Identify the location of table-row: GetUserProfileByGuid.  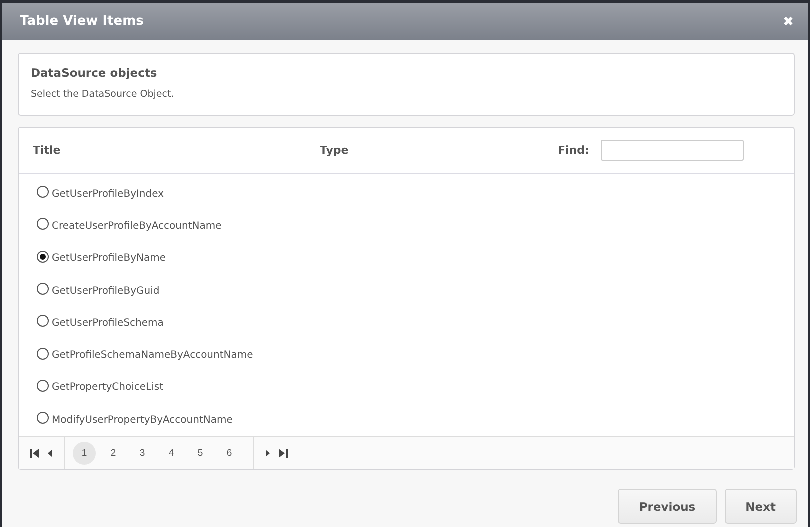
(406, 291).